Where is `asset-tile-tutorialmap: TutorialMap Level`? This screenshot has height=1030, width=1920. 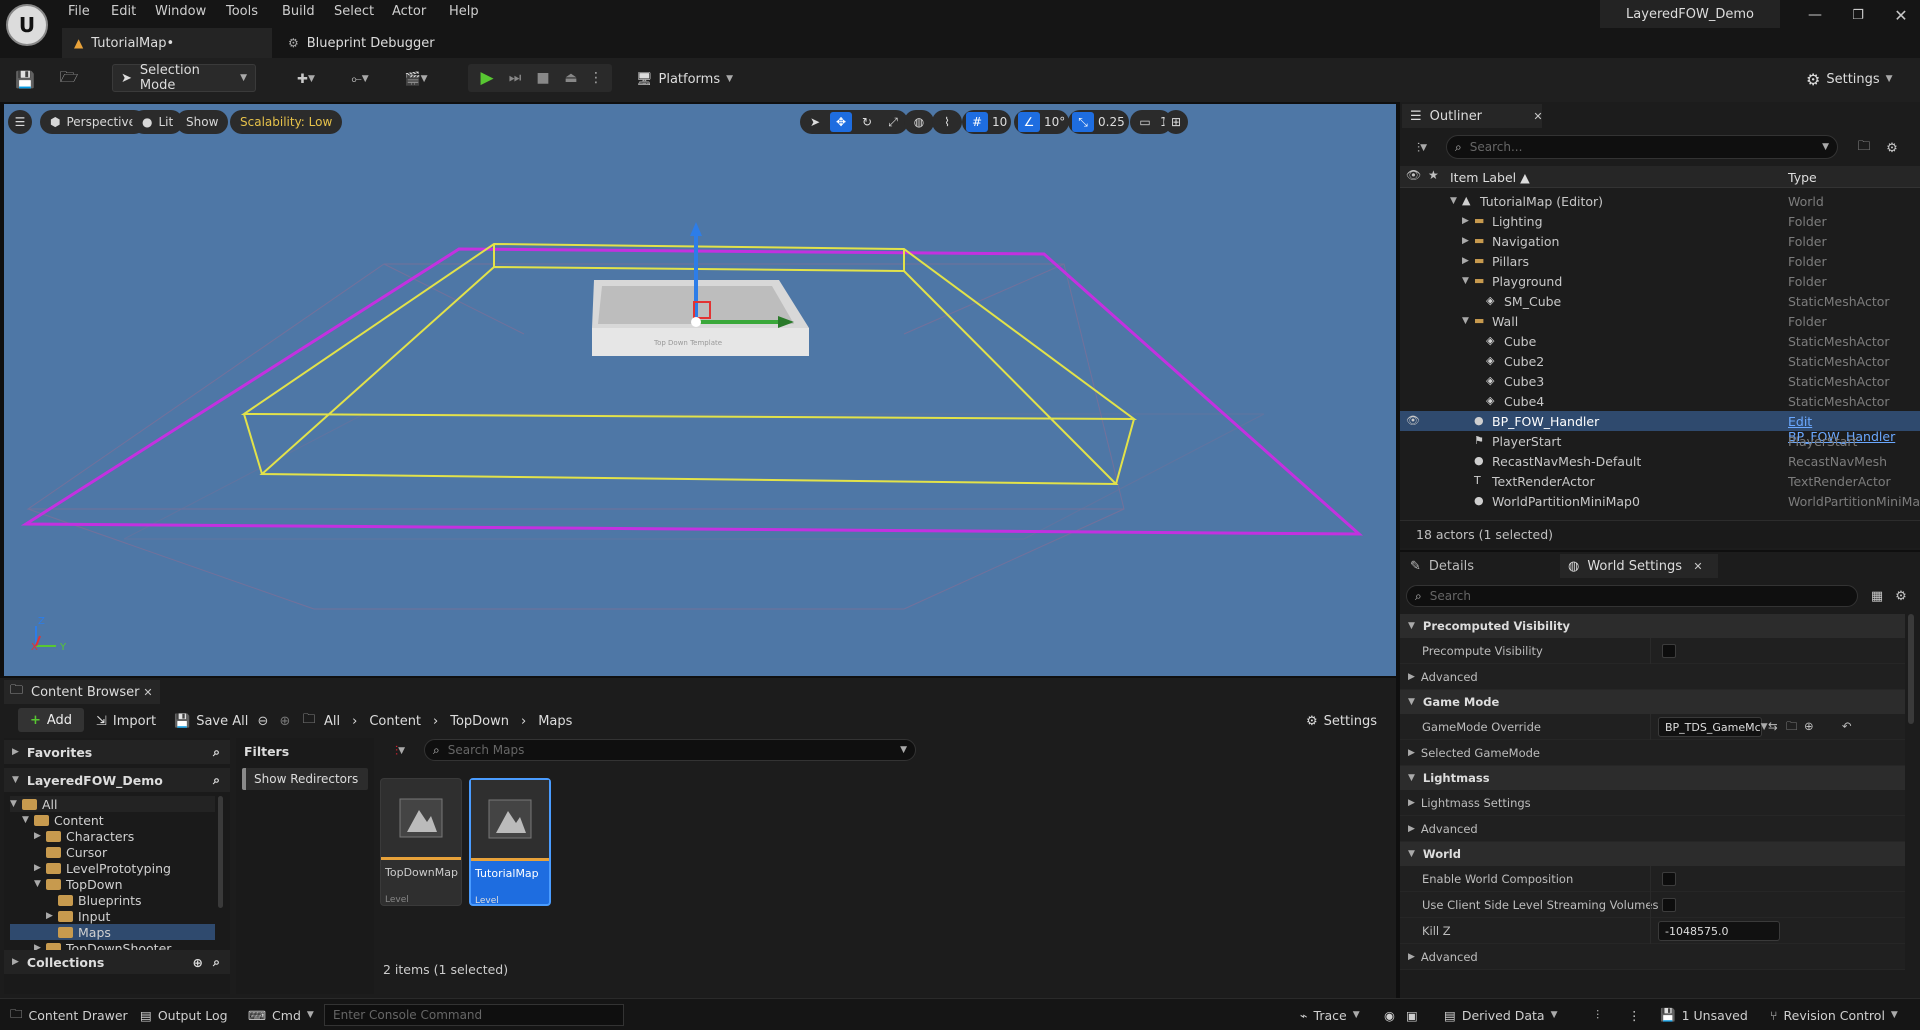
asset-tile-tutorialmap: TutorialMap Level is located at coordinates (510, 842).